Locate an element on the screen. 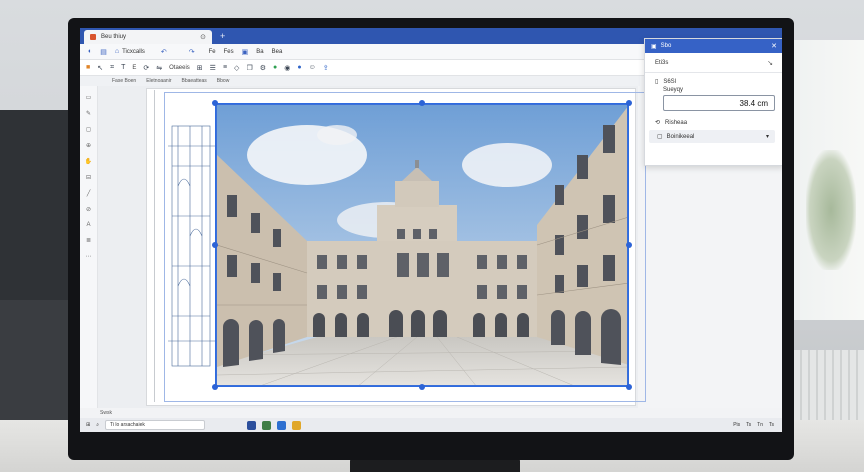 This screenshot has width=864, height=472. panel-row-height-label: Sueyqy is located at coordinates (673, 90).